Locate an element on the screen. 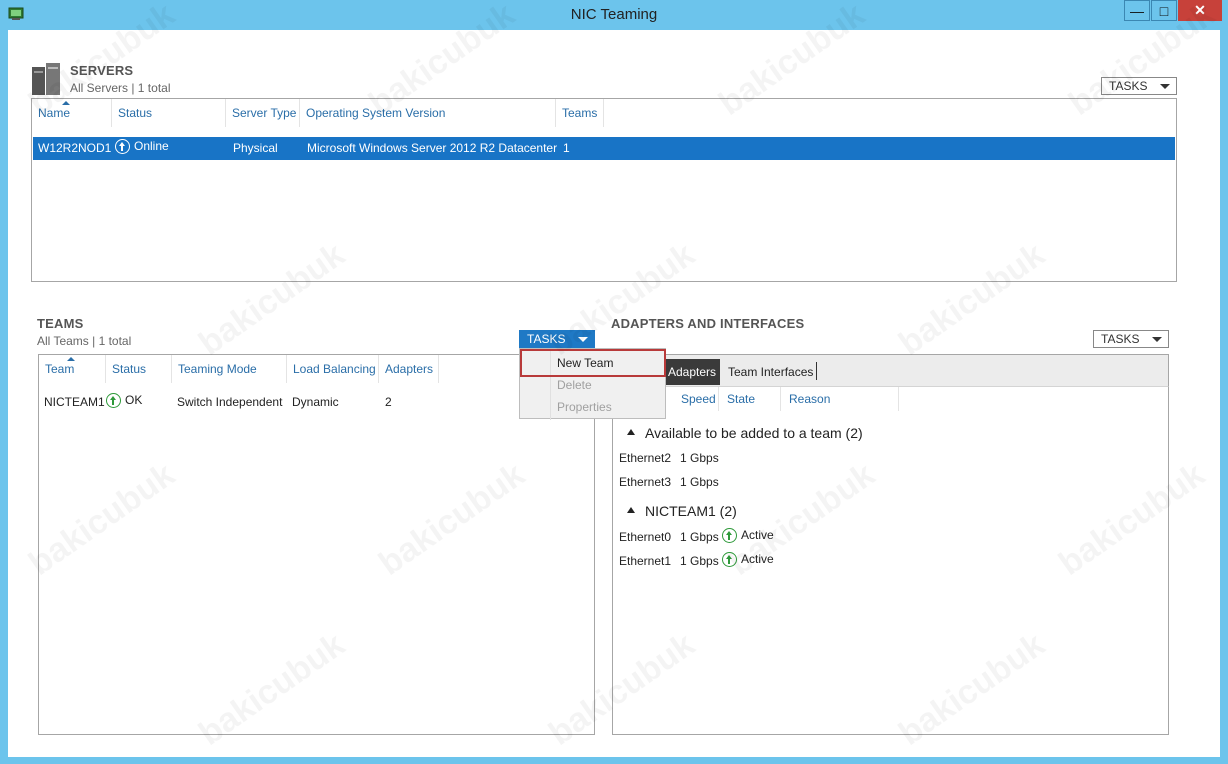  adapter-name: Ethernet3 is located at coordinates (645, 482).